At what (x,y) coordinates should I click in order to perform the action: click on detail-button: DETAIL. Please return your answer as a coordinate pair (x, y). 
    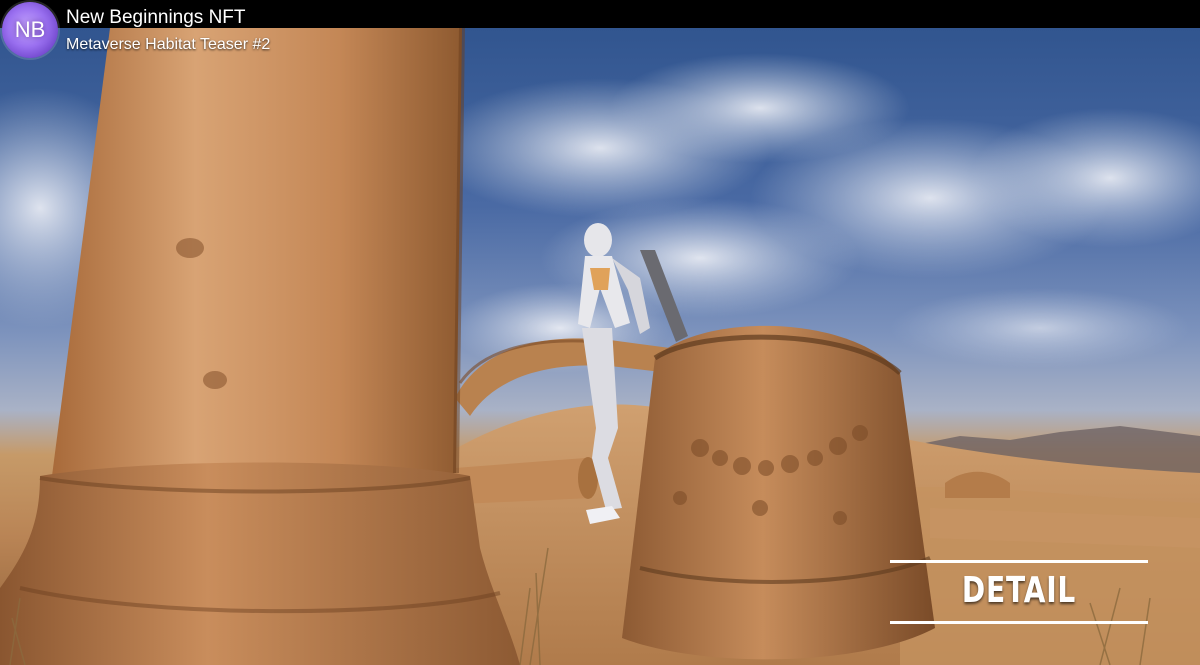
    Looking at the image, I should click on (1019, 593).